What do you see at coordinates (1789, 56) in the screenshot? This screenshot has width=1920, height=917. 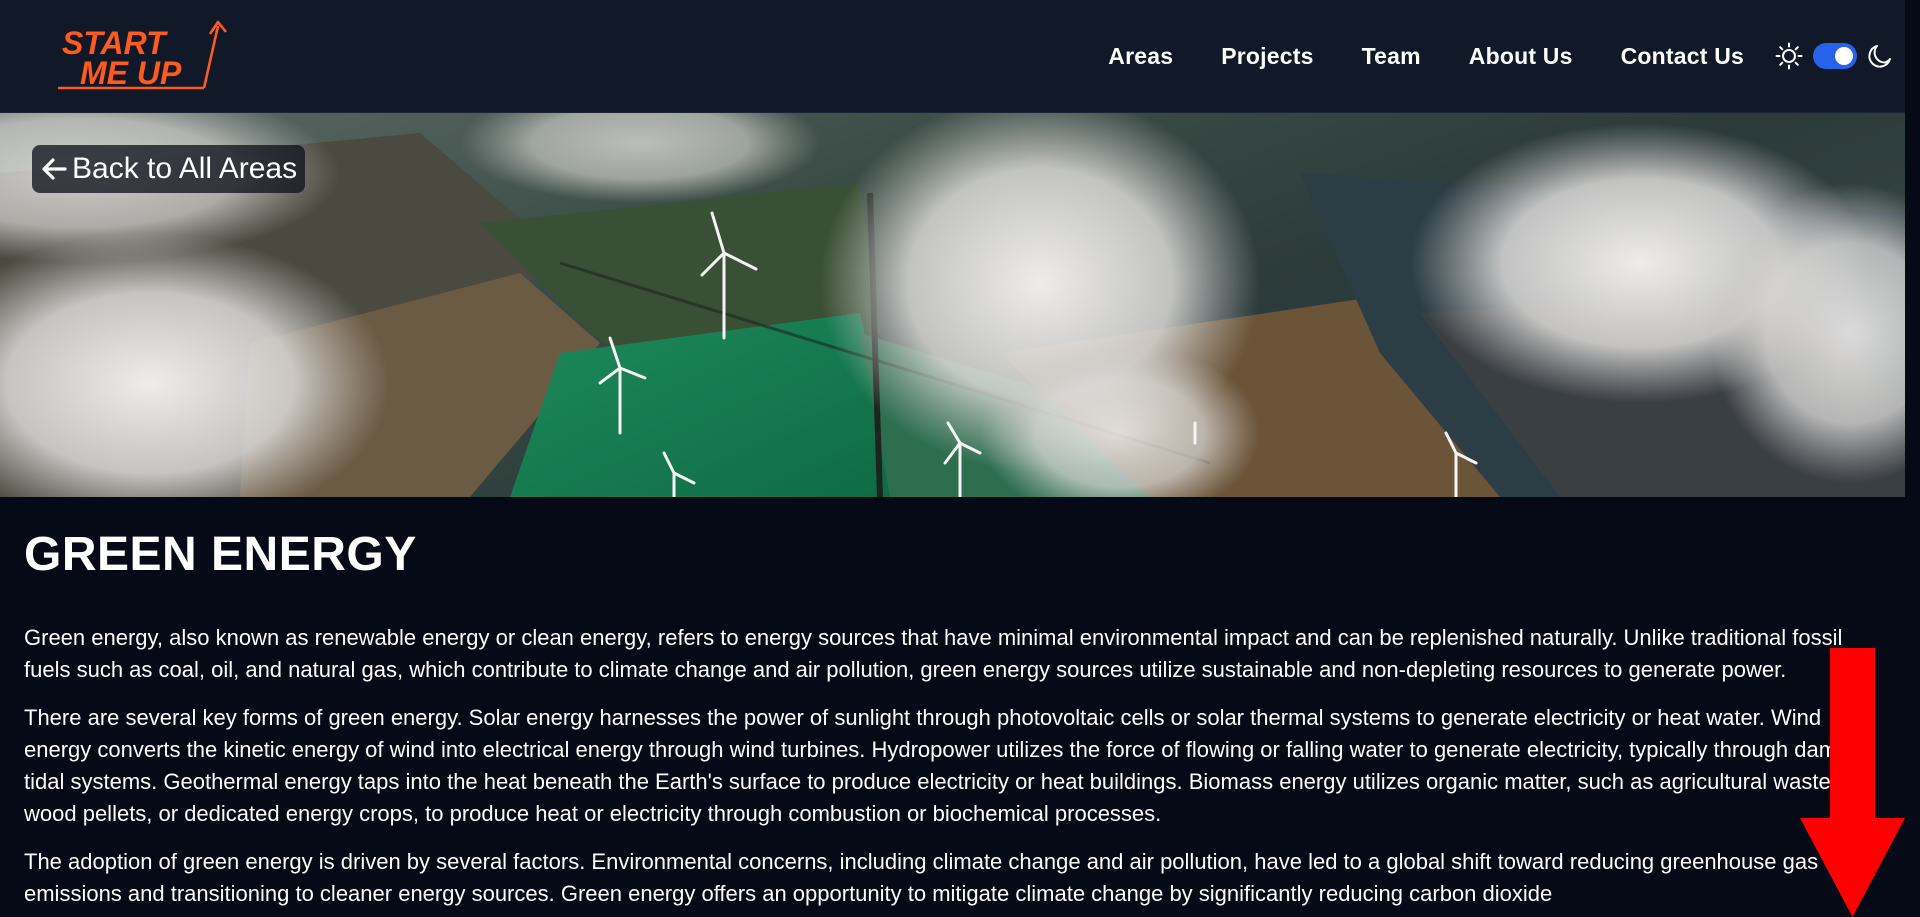 I see `sun-icon` at bounding box center [1789, 56].